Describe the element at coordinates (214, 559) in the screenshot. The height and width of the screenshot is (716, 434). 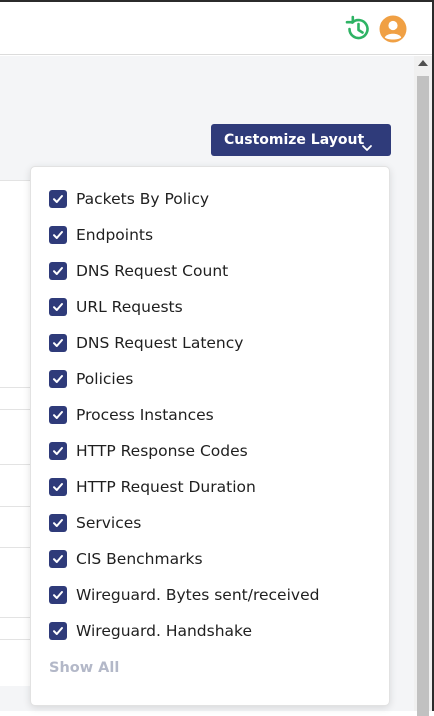
I see `layout-option-cis-benchmarks: CIS Benchmarks` at that location.